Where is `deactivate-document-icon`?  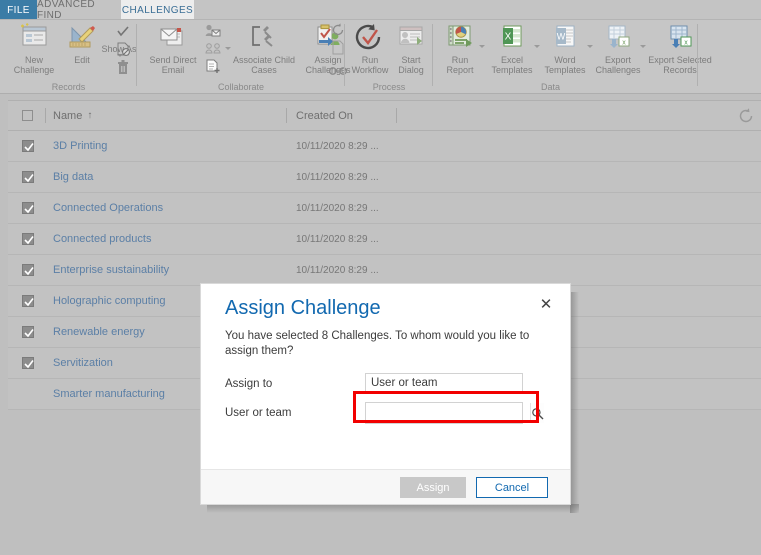
deactivate-document-icon is located at coordinates (123, 51).